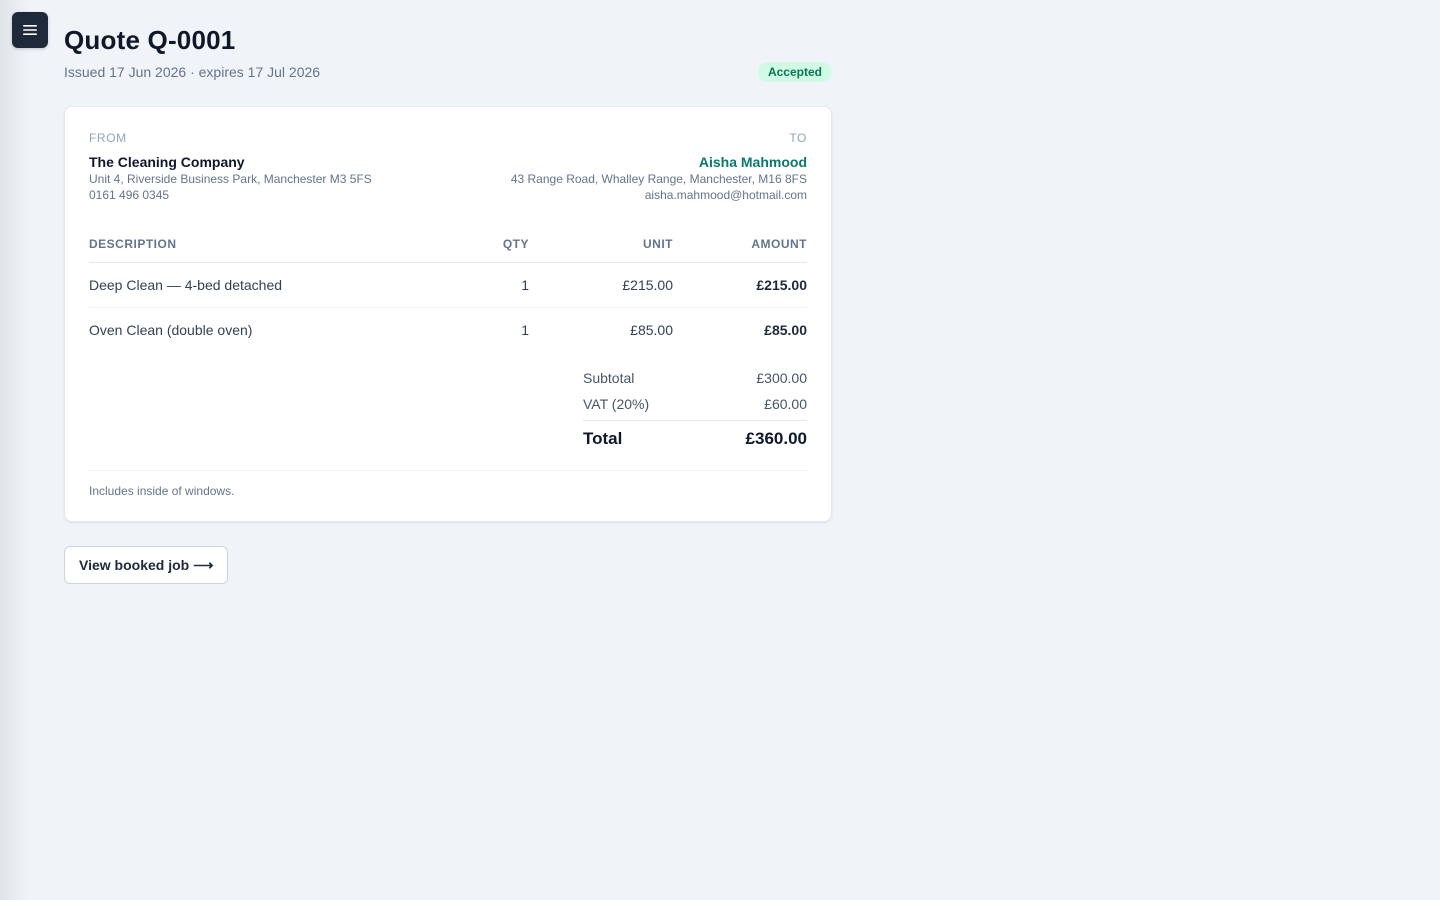 The height and width of the screenshot is (900, 1440). What do you see at coordinates (448, 330) in the screenshot?
I see `table-row: Oven Clean (double oven) 1 £85.00 £85.00` at bounding box center [448, 330].